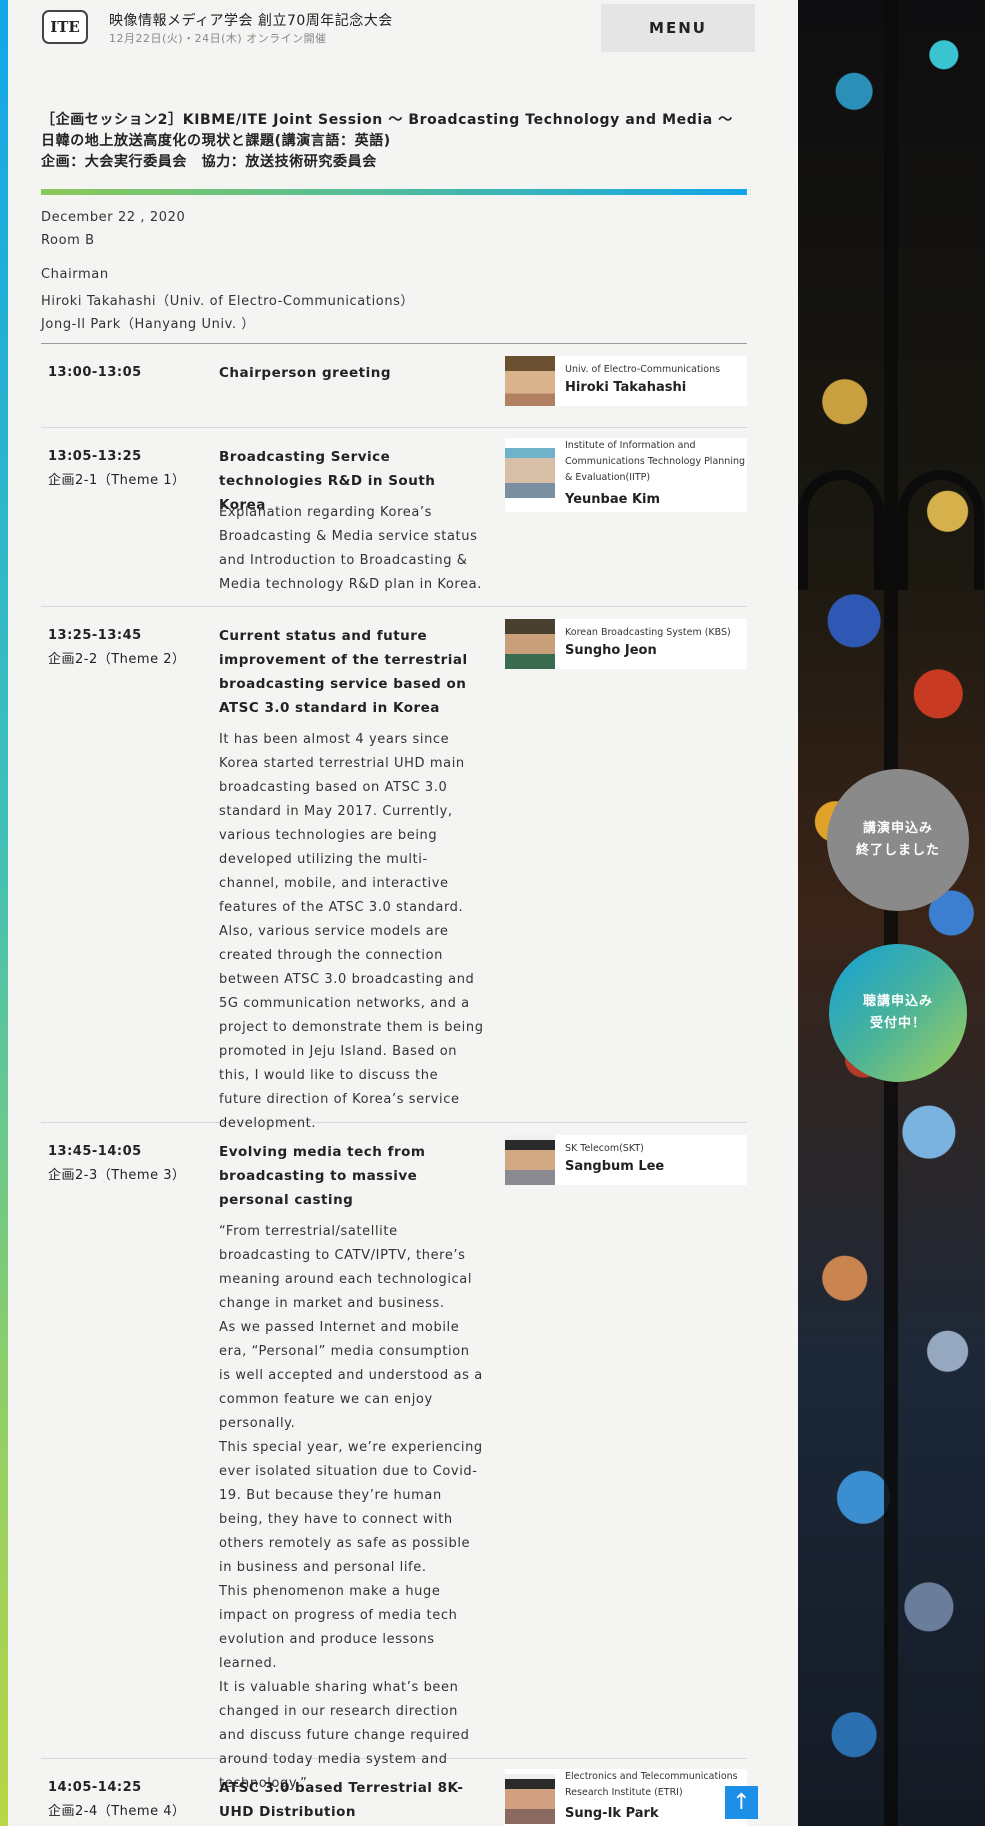 The height and width of the screenshot is (1826, 985). What do you see at coordinates (117, 1163) in the screenshot?
I see `time-slot: 13:45-14:05 企画2-3（Theme 3）` at bounding box center [117, 1163].